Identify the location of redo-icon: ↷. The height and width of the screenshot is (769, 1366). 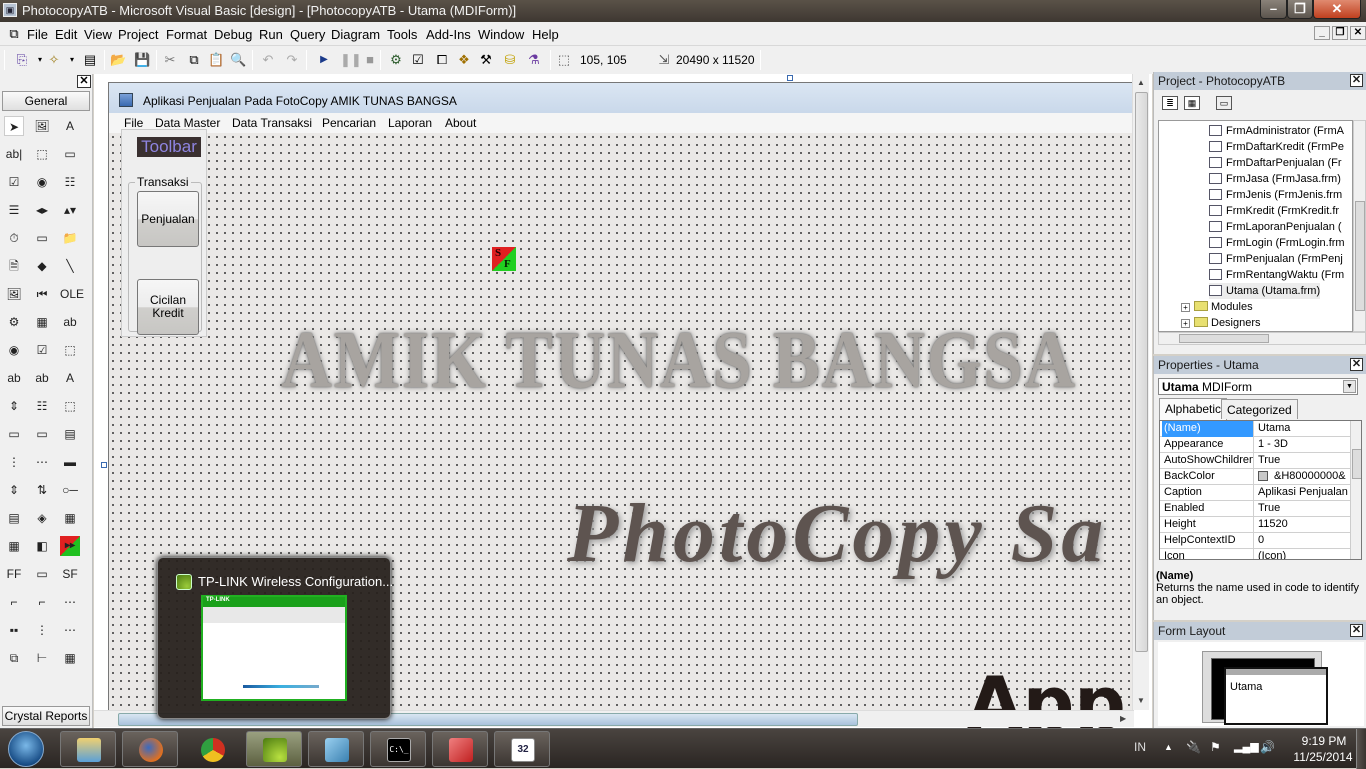
(292, 60).